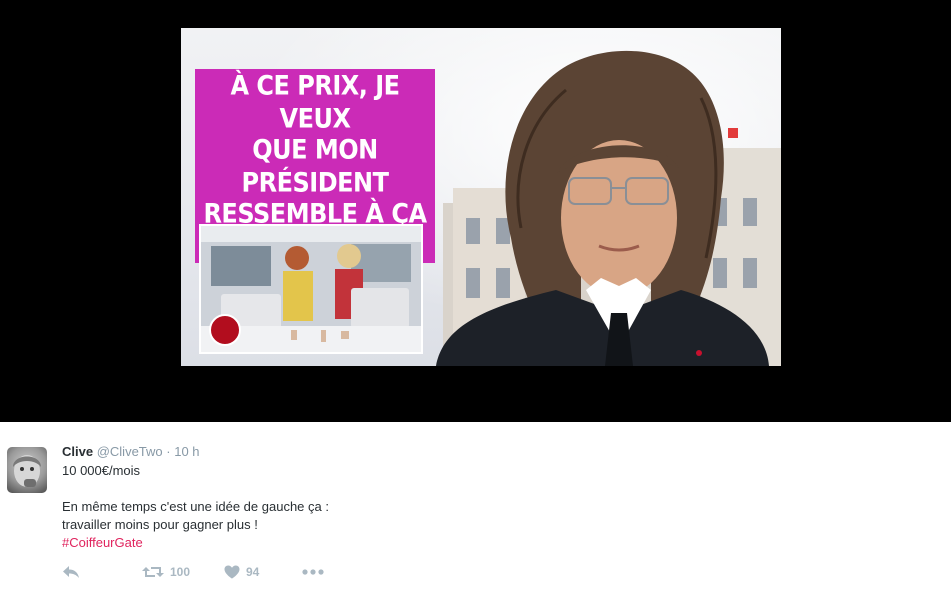 This screenshot has height=597, width=951. I want to click on heart-icon, so click(232, 572).